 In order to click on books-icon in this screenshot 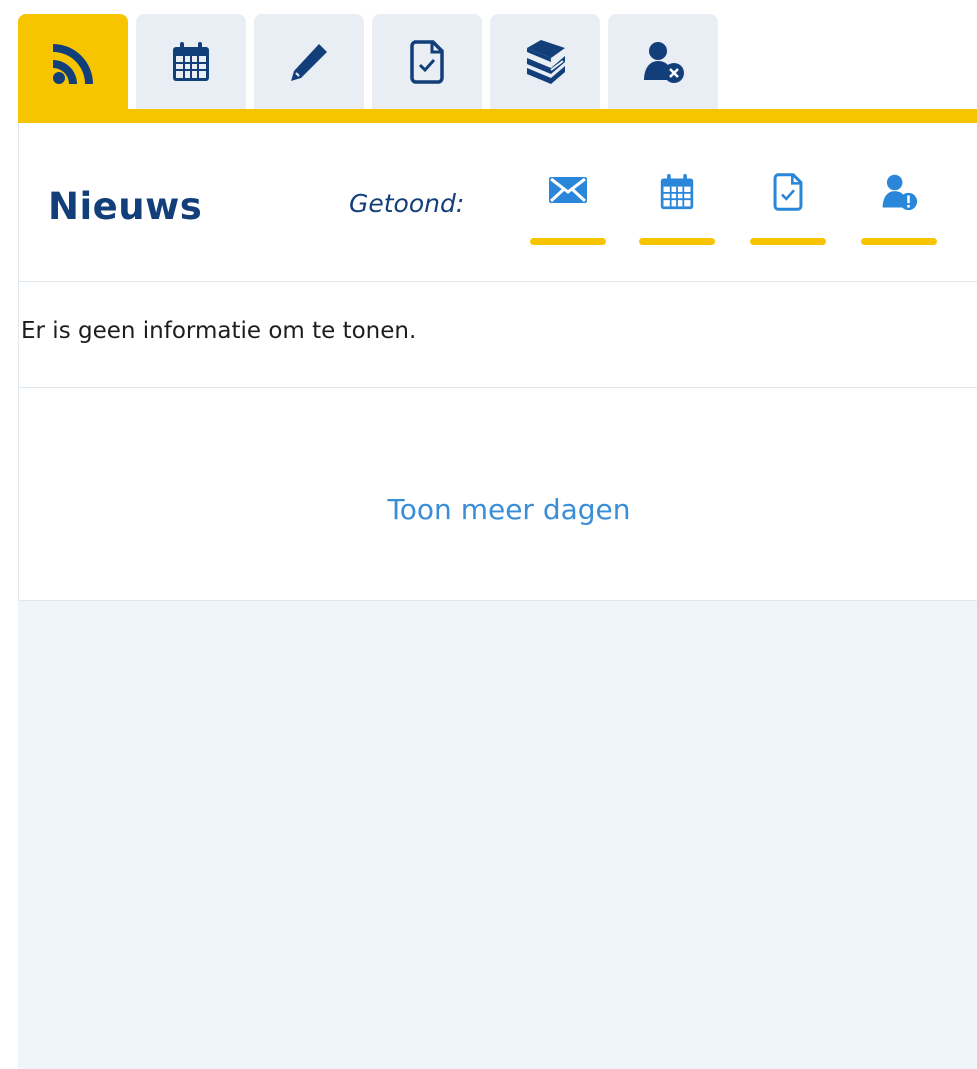, I will do `click(545, 61)`.